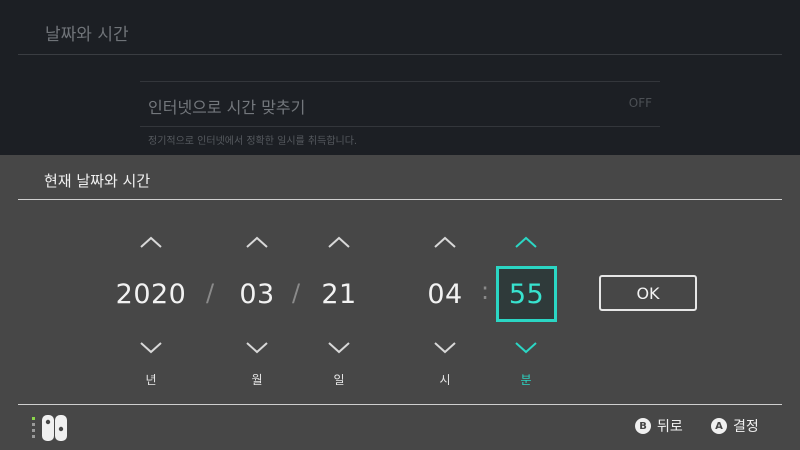 The image size is (800, 450). What do you see at coordinates (670, 427) in the screenshot?
I see `back-hint-label: 뒤로` at bounding box center [670, 427].